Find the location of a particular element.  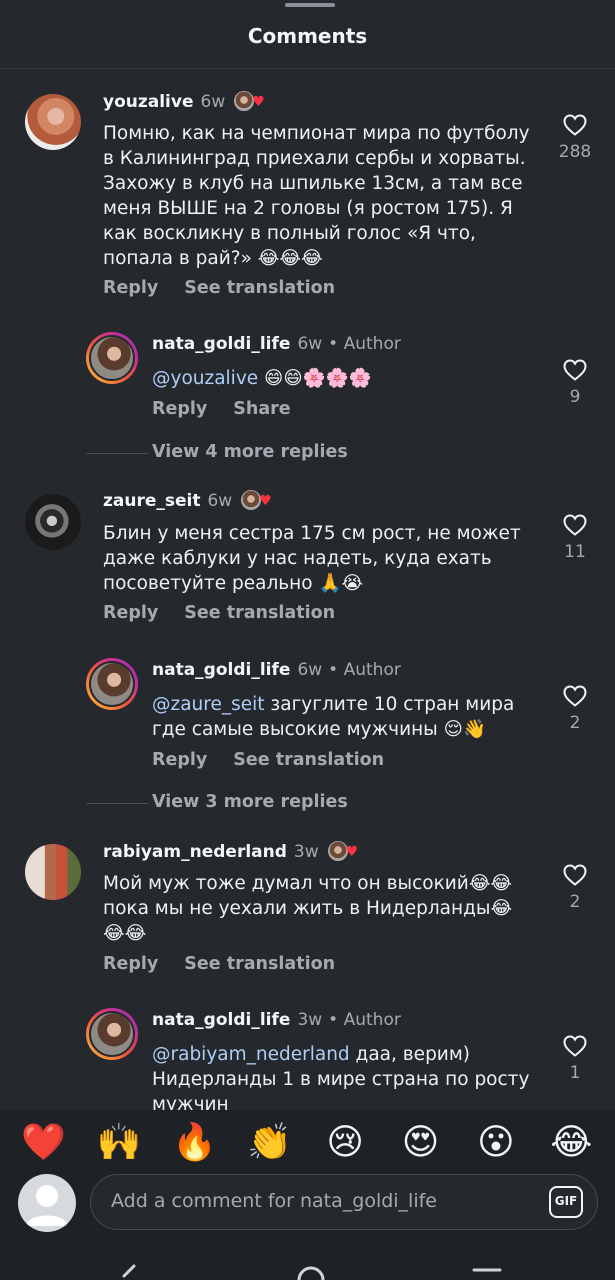

username: zaure_seit is located at coordinates (151, 501).